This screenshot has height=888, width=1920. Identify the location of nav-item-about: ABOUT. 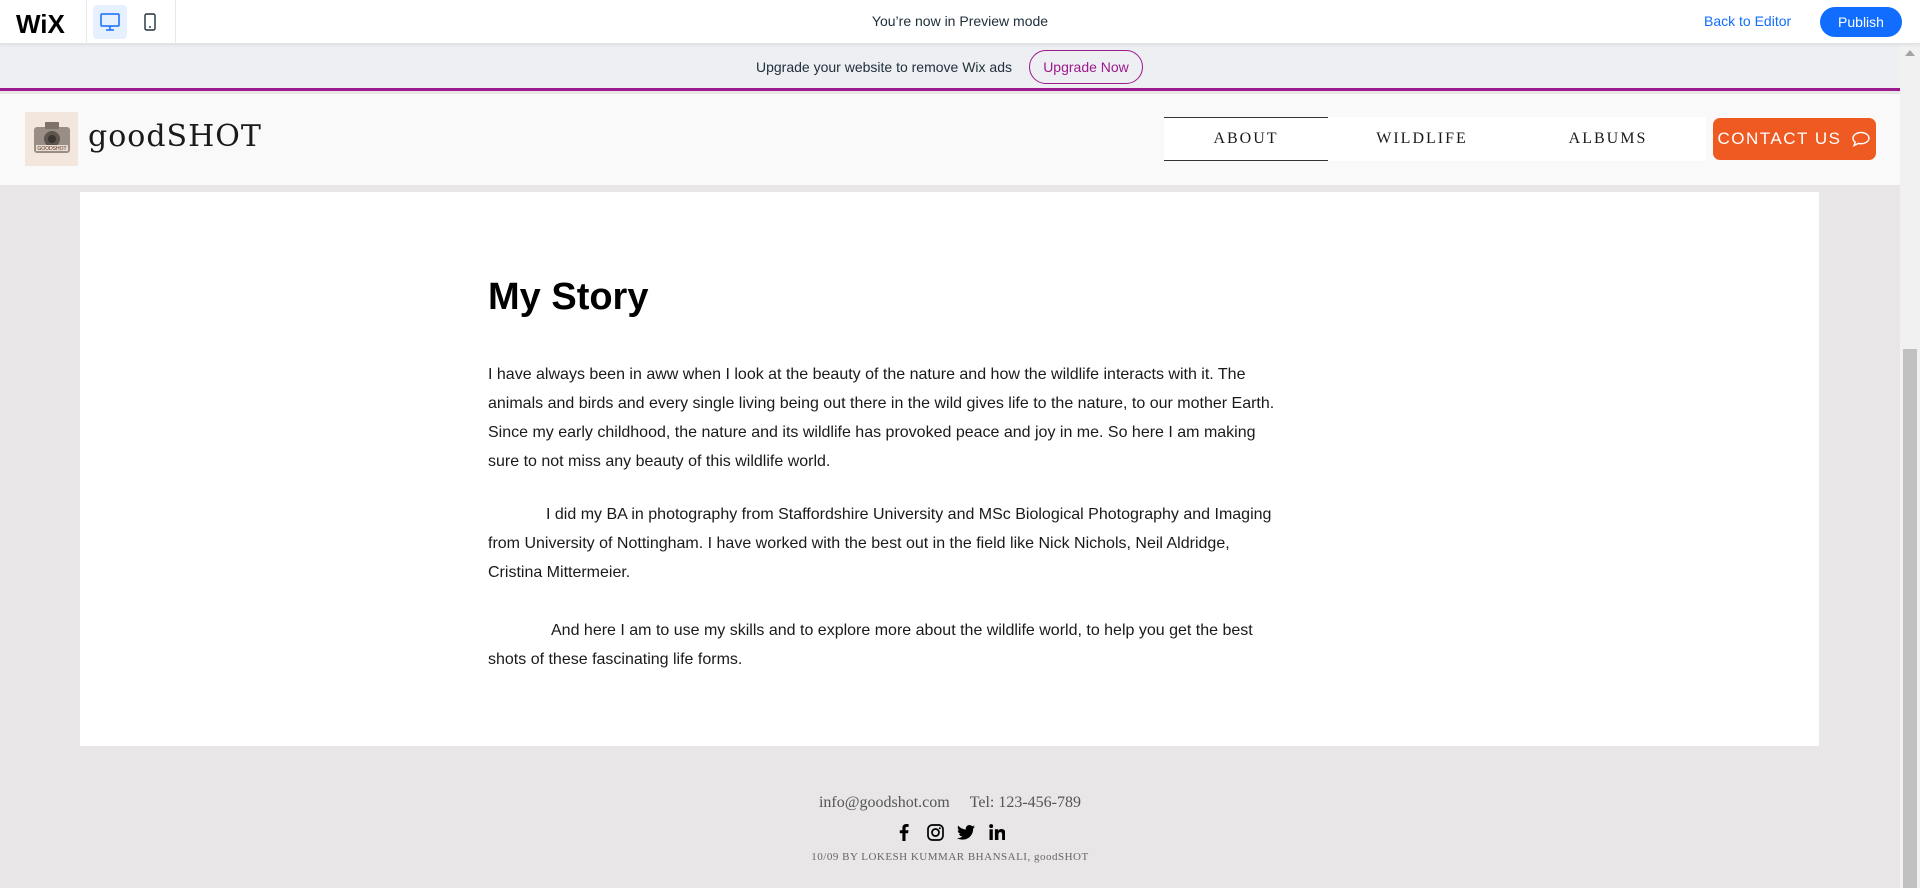
(1246, 139).